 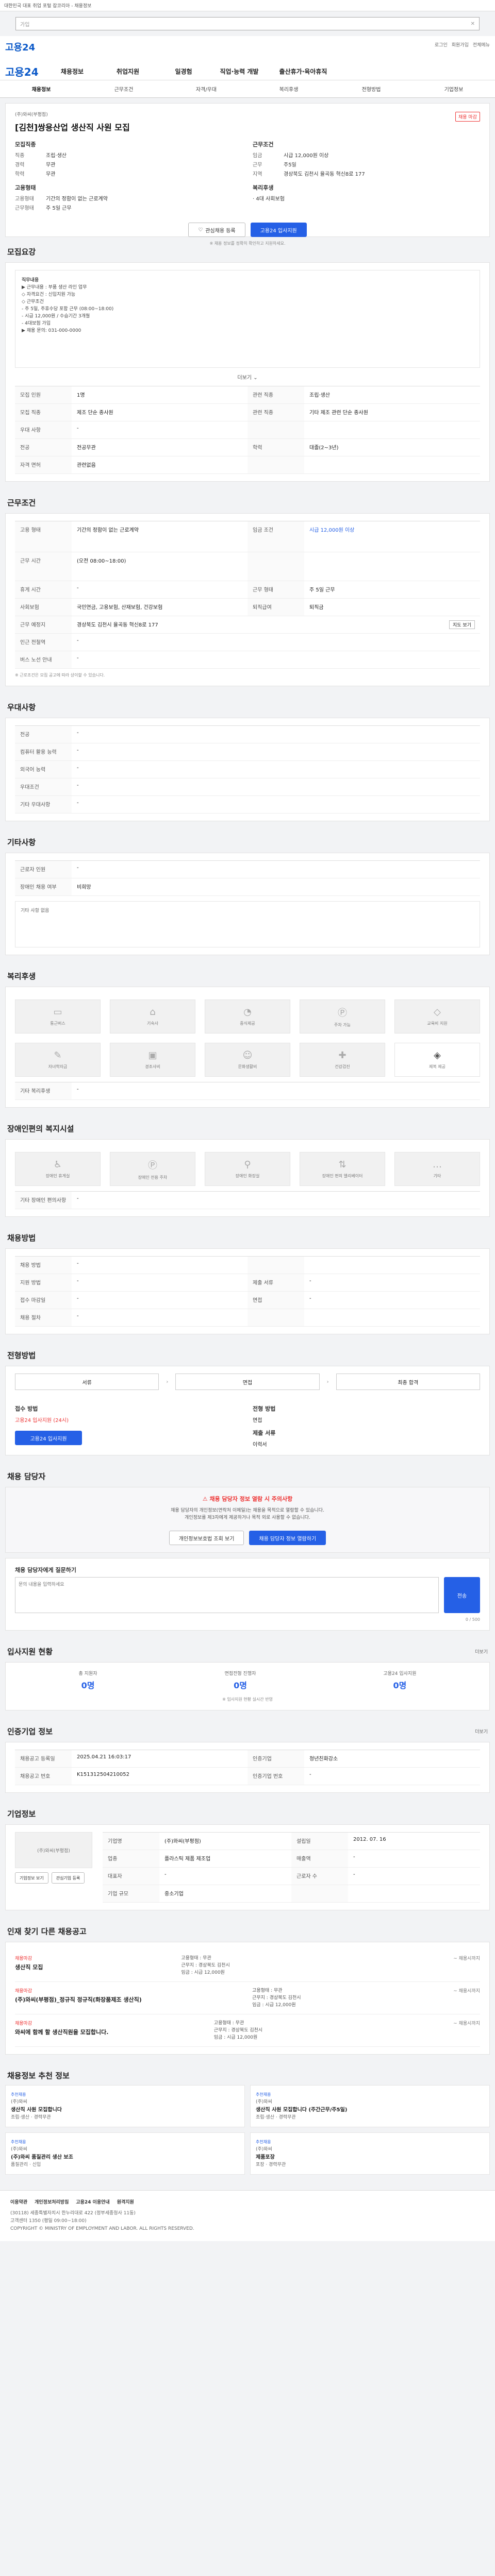 I want to click on apply-button: 고용24 입사지원, so click(x=278, y=230).